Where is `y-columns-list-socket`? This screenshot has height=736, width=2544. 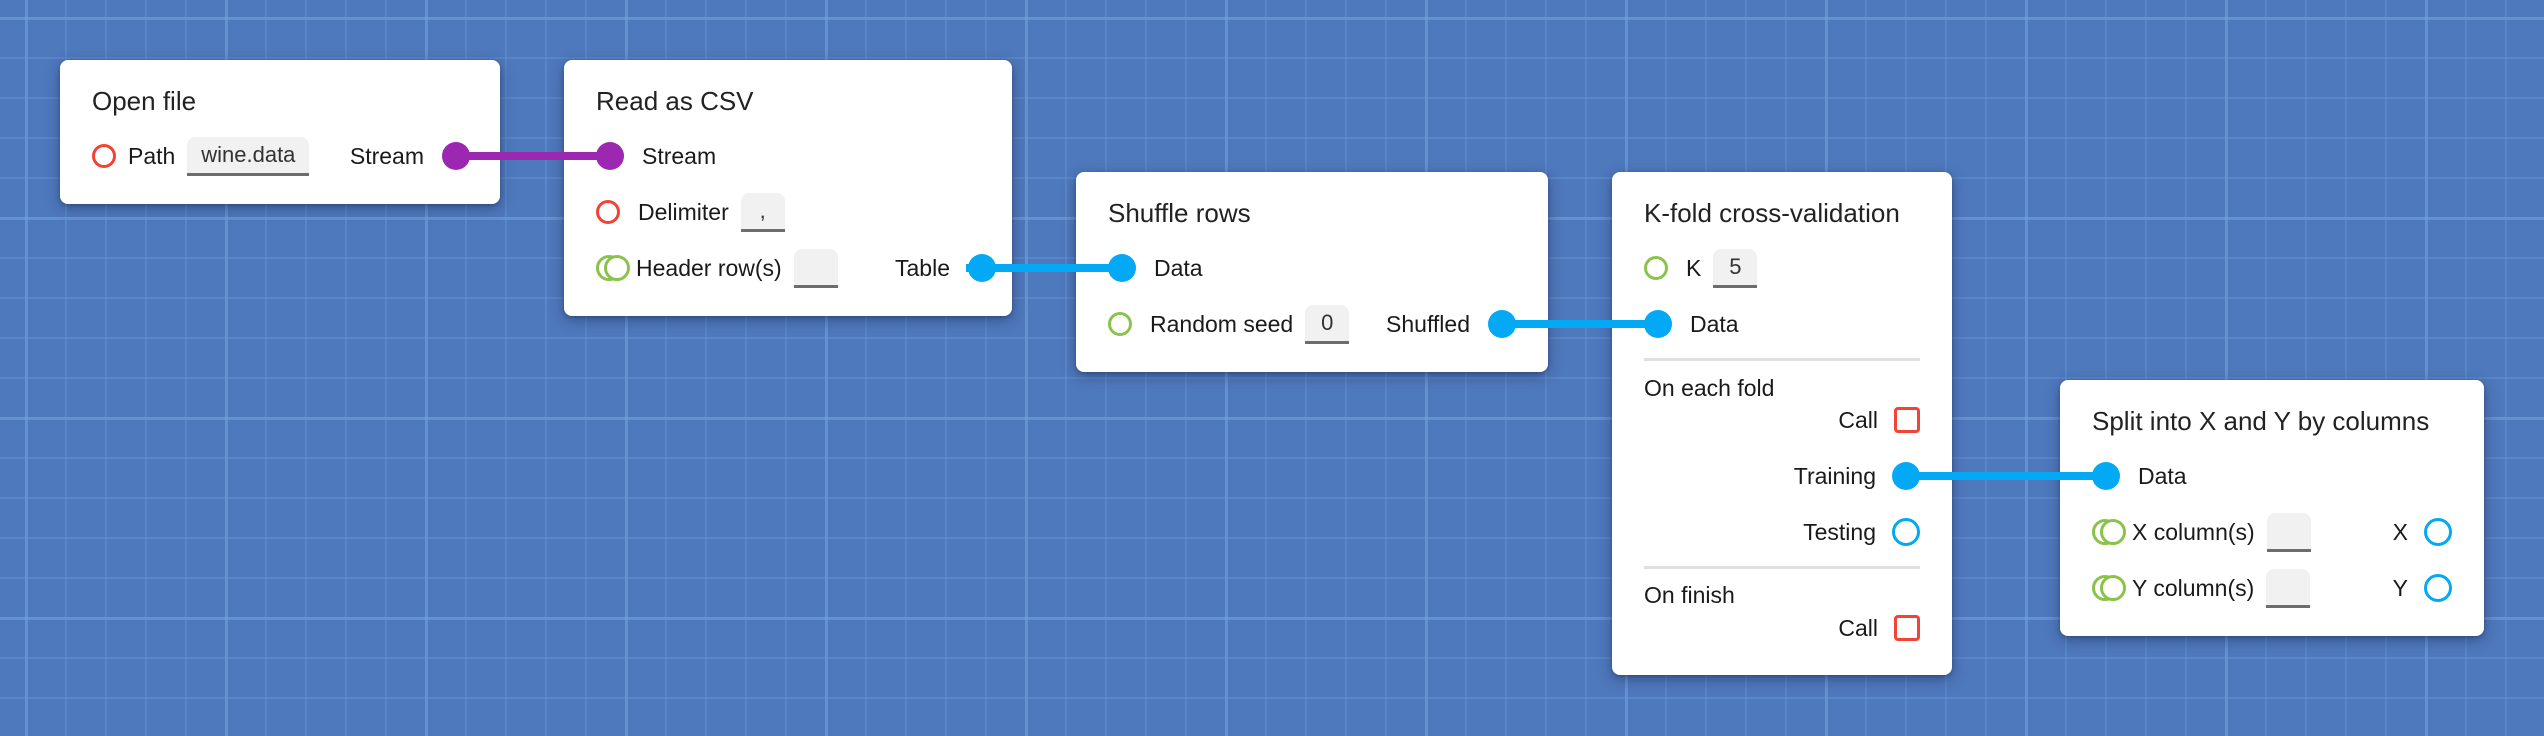 y-columns-list-socket is located at coordinates (2109, 588).